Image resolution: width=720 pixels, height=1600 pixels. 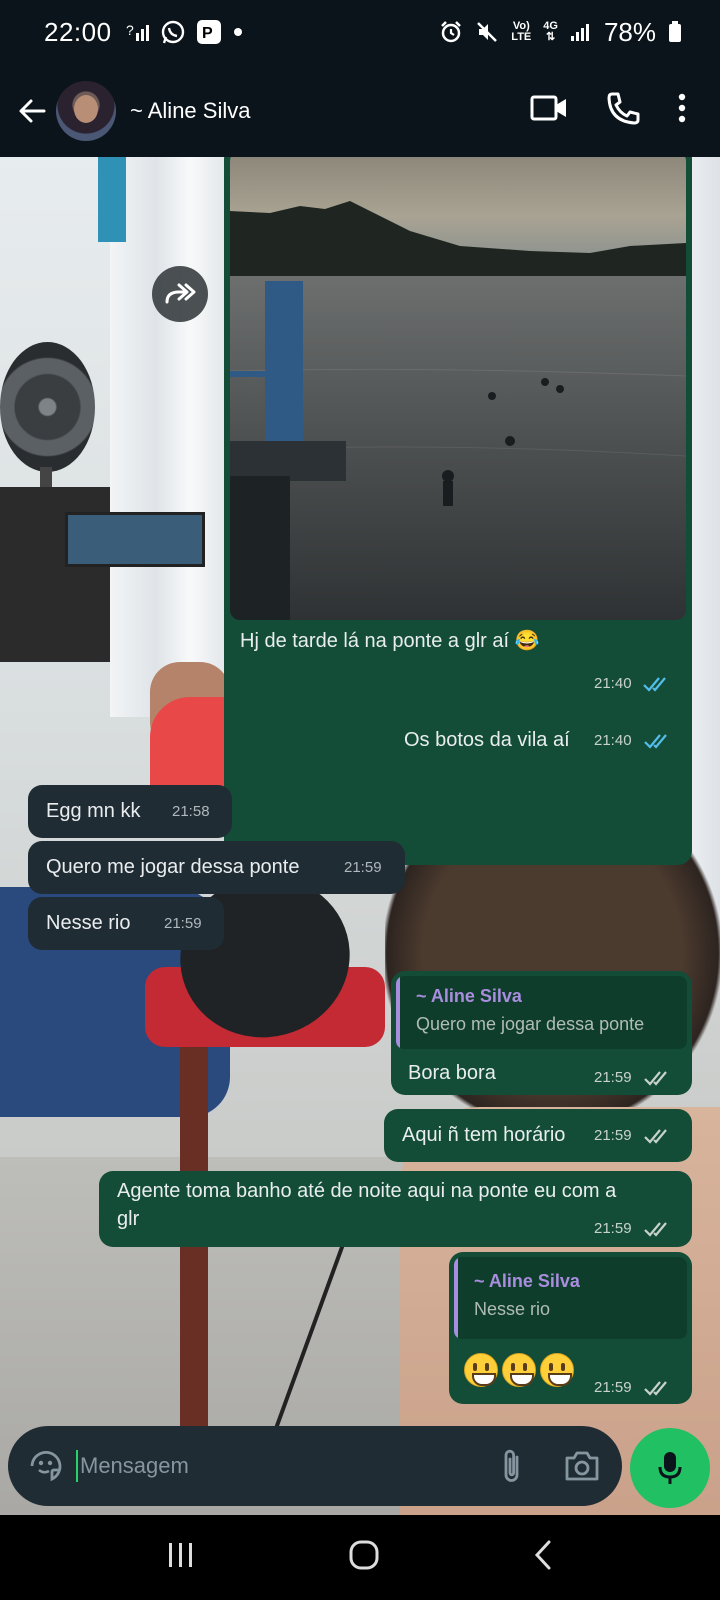 I want to click on message-input: Mensagem, so click(x=134, y=1466).